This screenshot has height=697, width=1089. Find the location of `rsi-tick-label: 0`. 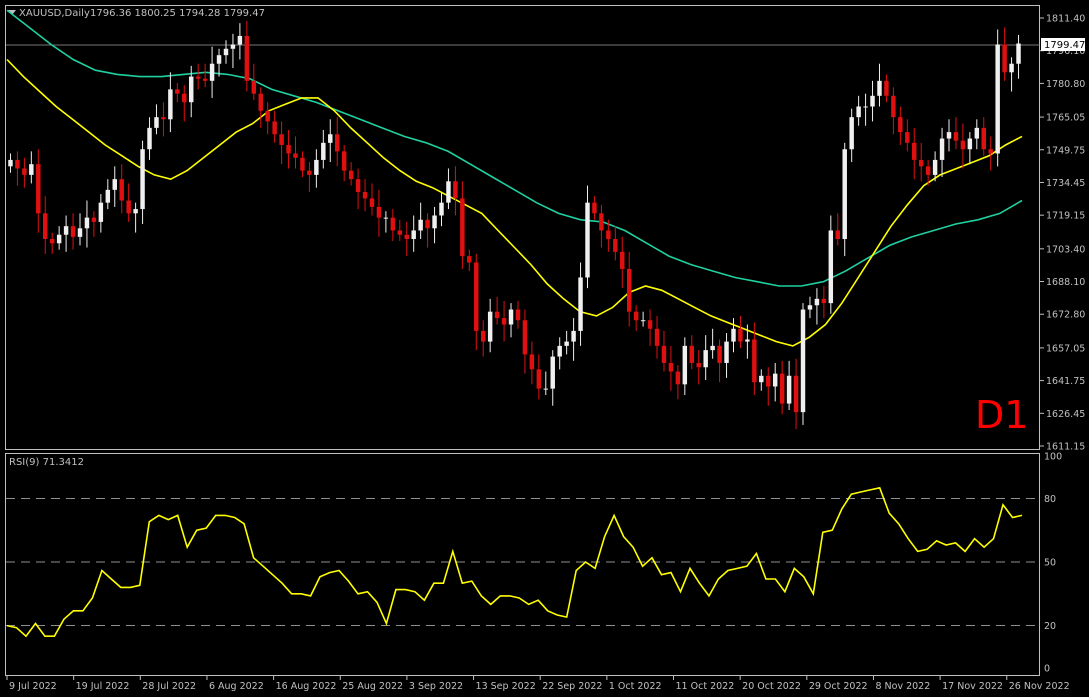

rsi-tick-label: 0 is located at coordinates (1047, 669).